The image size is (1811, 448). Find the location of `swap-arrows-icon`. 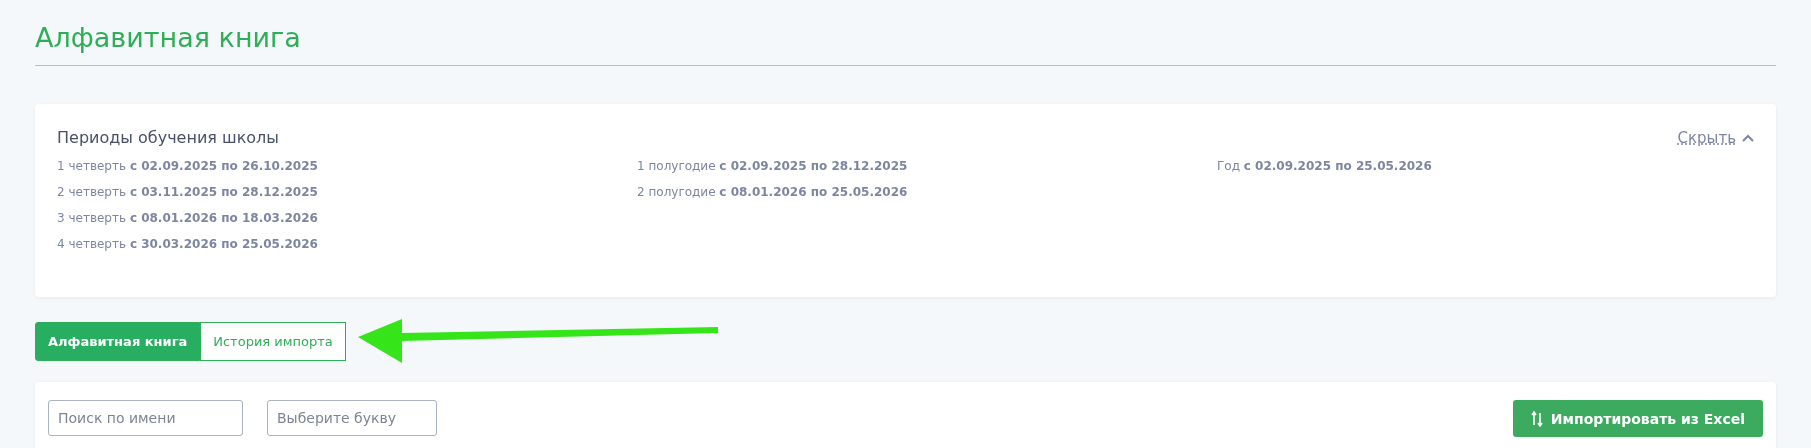

swap-arrows-icon is located at coordinates (1536, 418).